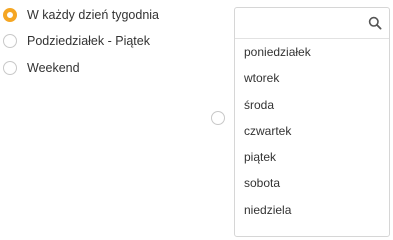 This screenshot has height=240, width=393. Describe the element at coordinates (93, 15) in the screenshot. I see `radio-label: W każdy dzień tygodnia` at that location.